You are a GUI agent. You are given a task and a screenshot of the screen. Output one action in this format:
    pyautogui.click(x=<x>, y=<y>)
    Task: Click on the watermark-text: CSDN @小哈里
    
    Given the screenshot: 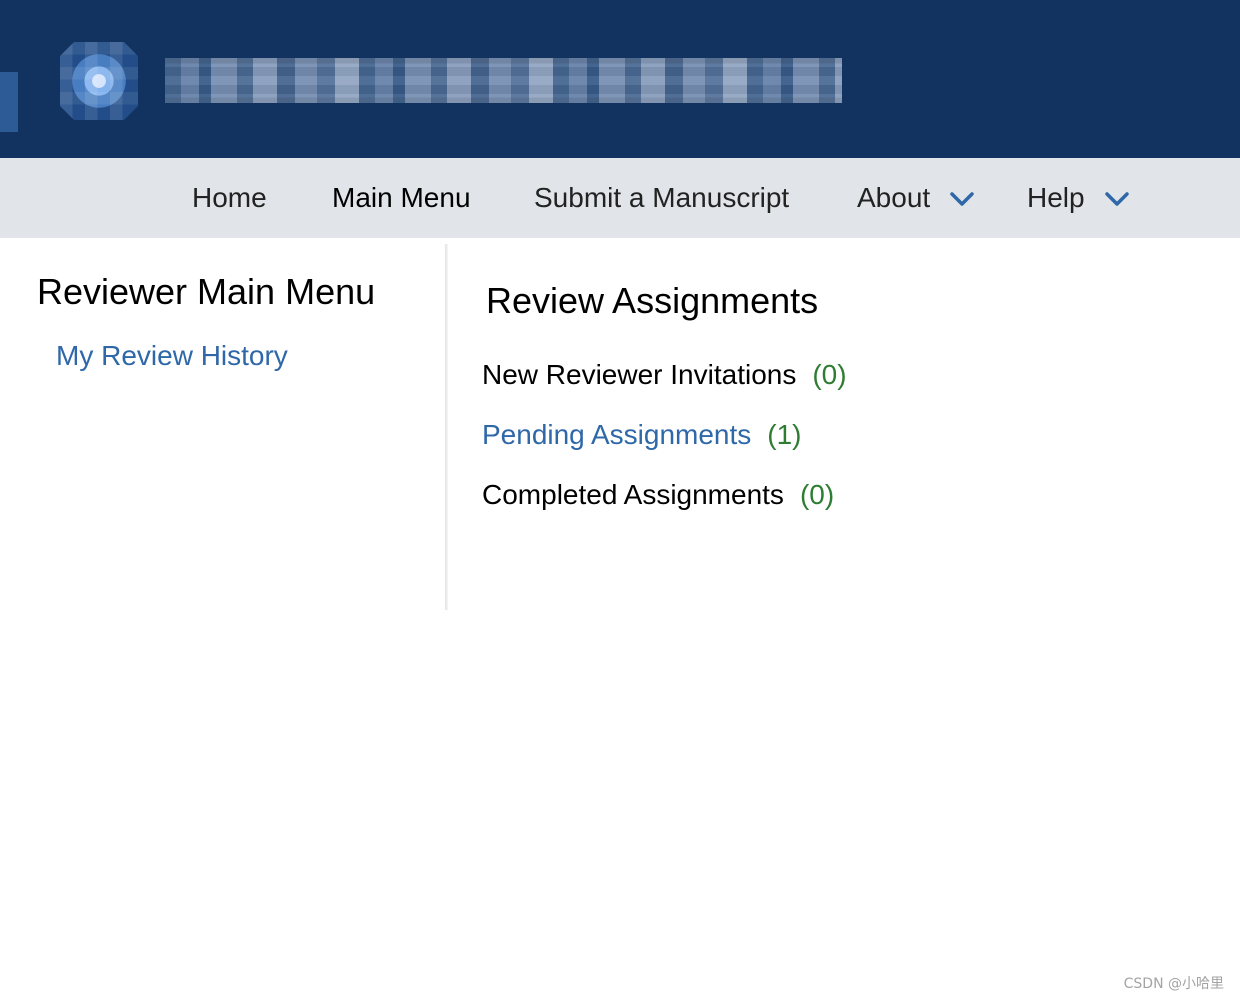 What is the action you would take?
    pyautogui.click(x=1173, y=984)
    